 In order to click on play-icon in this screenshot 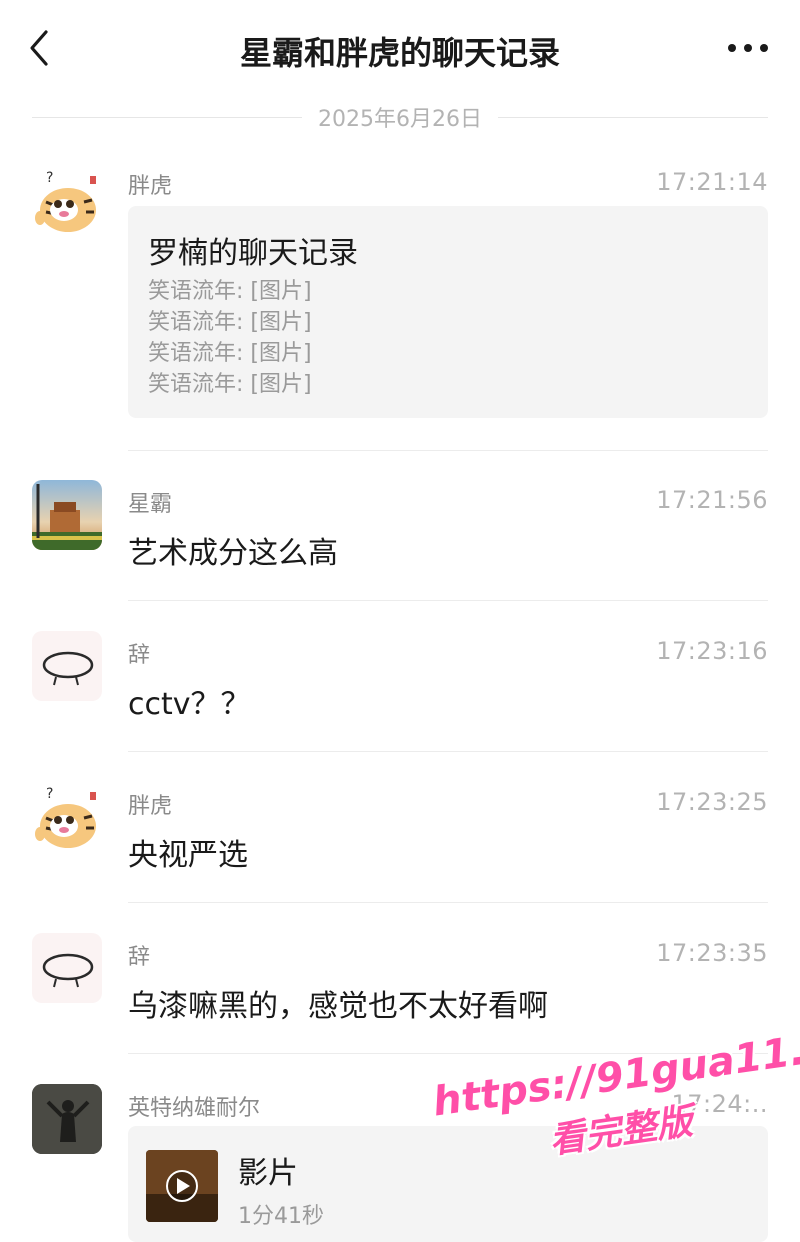, I will do `click(182, 1186)`.